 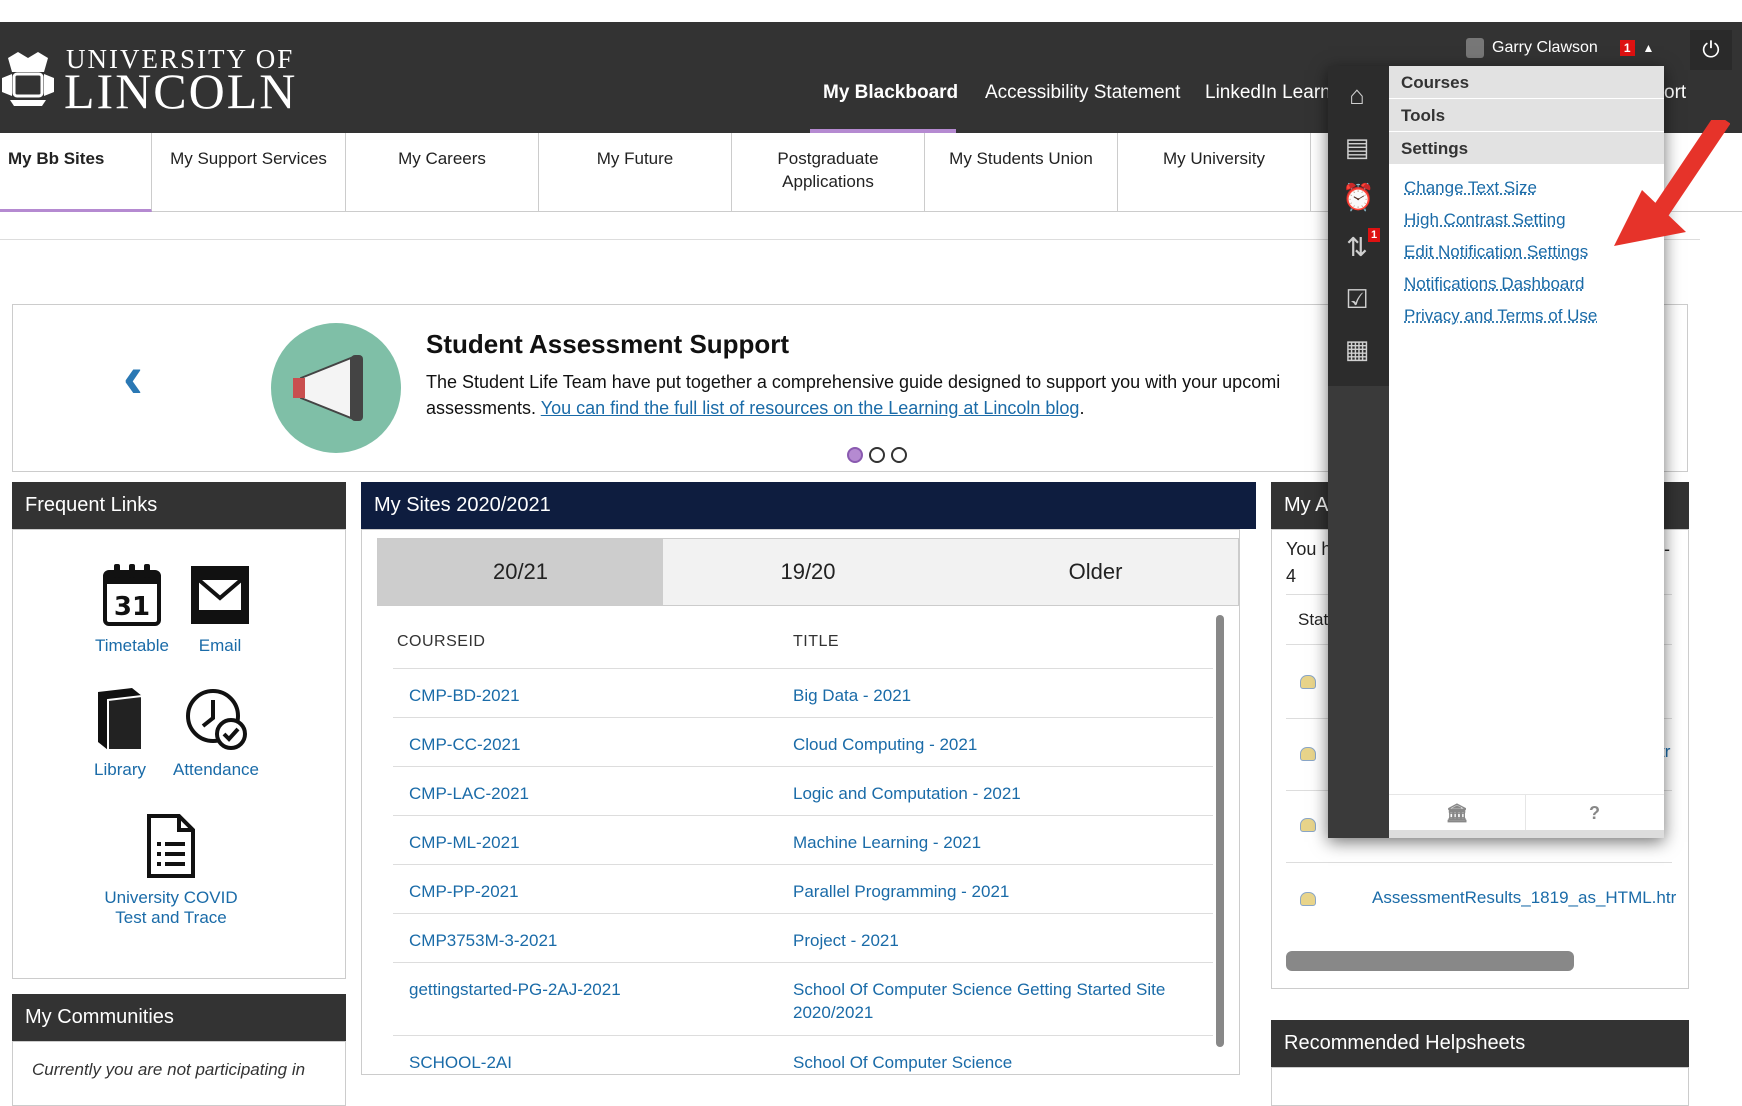 I want to click on logout-power-icon: ⏻, so click(x=1711, y=50).